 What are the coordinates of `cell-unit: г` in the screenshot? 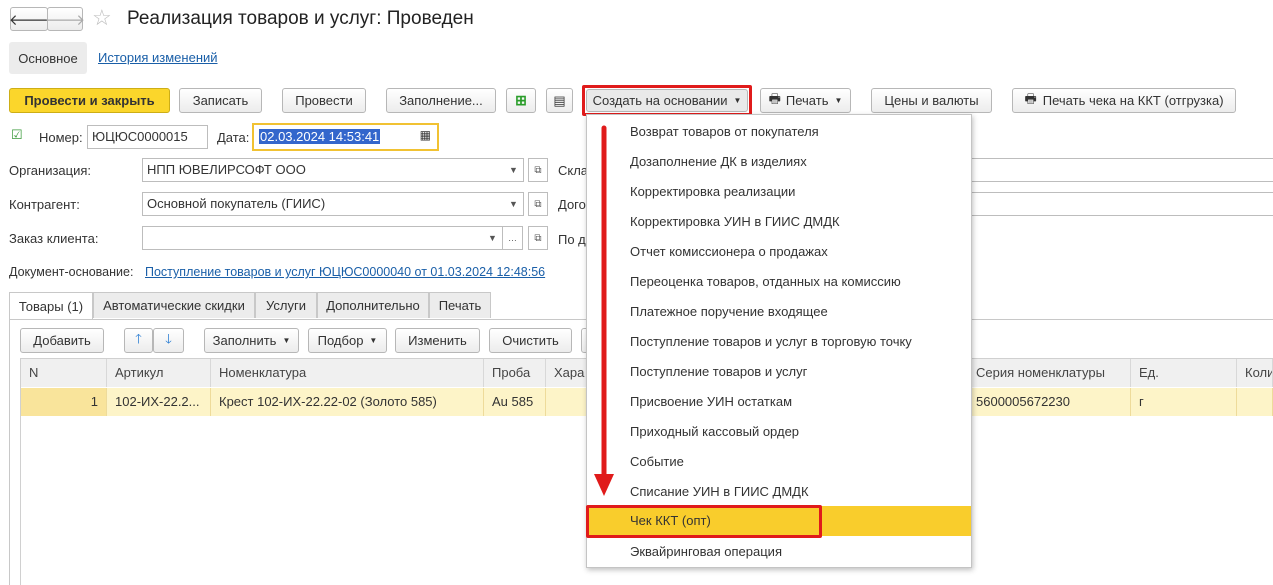 It's located at (1184, 402).